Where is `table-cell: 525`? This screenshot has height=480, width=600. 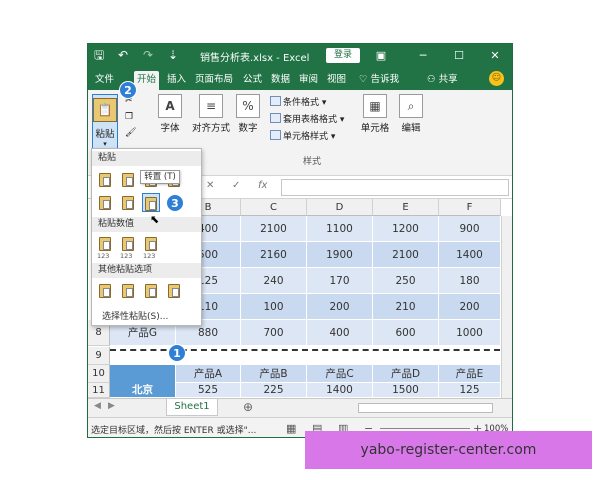 table-cell: 525 is located at coordinates (208, 390).